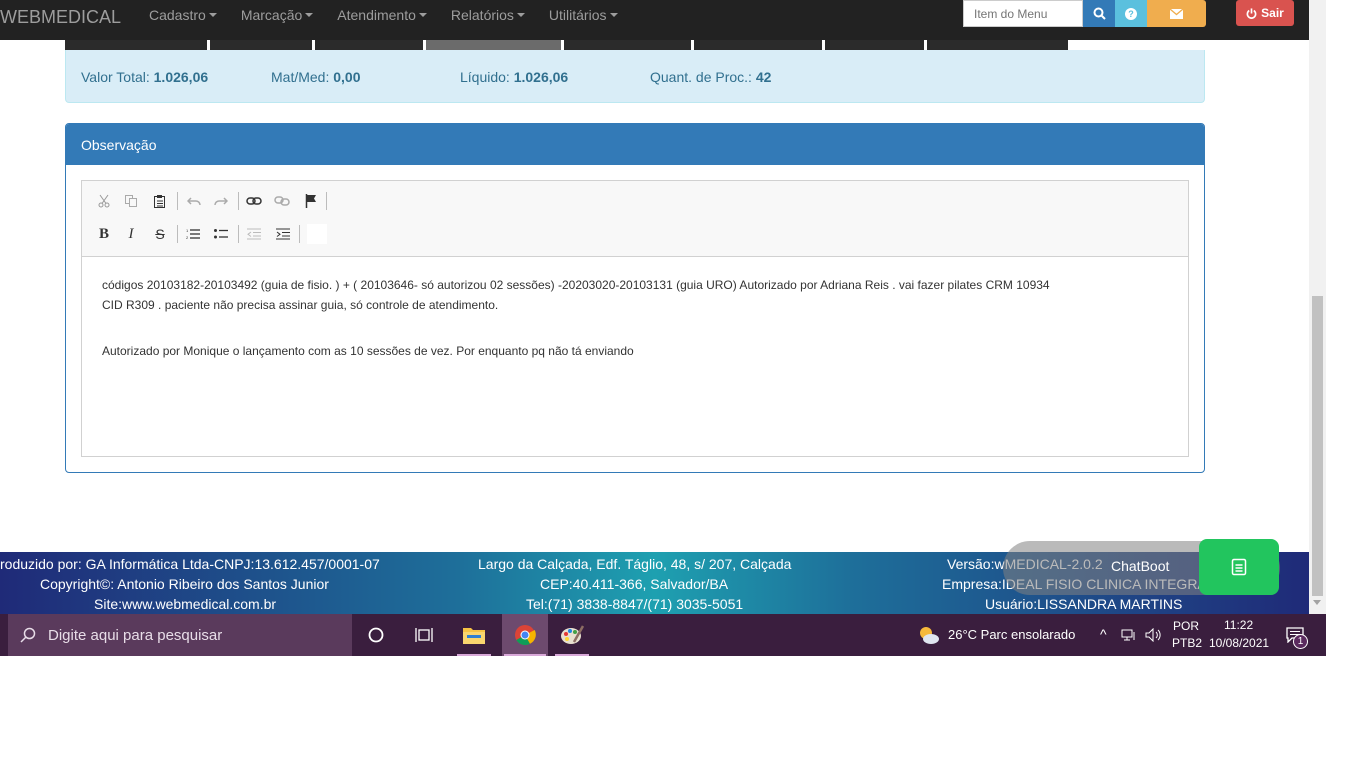 The image size is (1366, 768). What do you see at coordinates (1186, 626) in the screenshot?
I see `language-top: POR` at bounding box center [1186, 626].